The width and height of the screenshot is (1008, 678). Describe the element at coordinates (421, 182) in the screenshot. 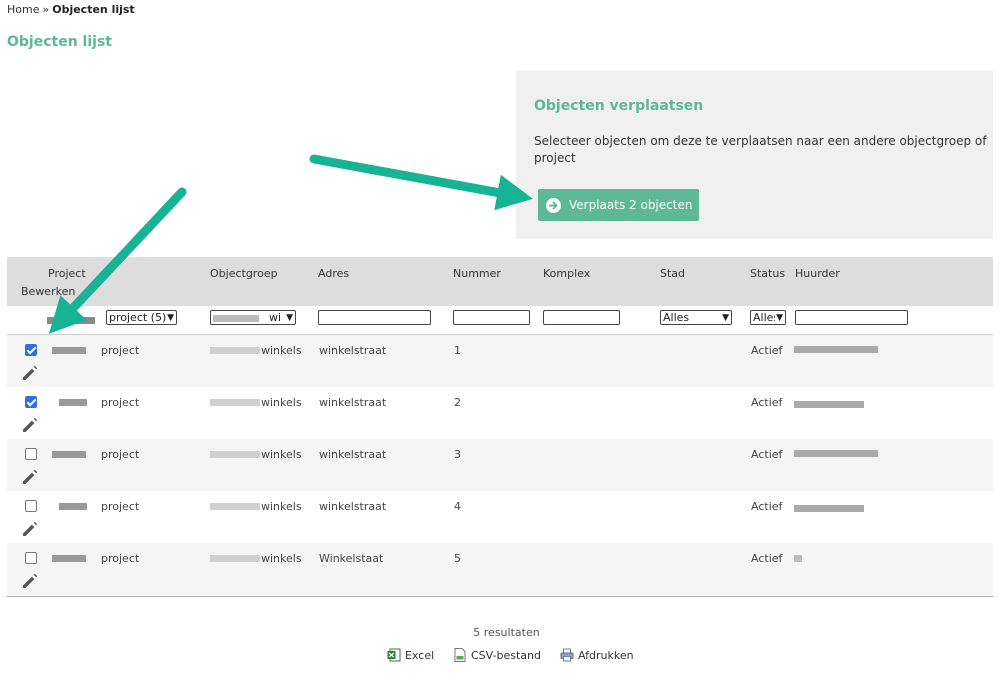

I see `annotation-arrow-to-move-button` at that location.